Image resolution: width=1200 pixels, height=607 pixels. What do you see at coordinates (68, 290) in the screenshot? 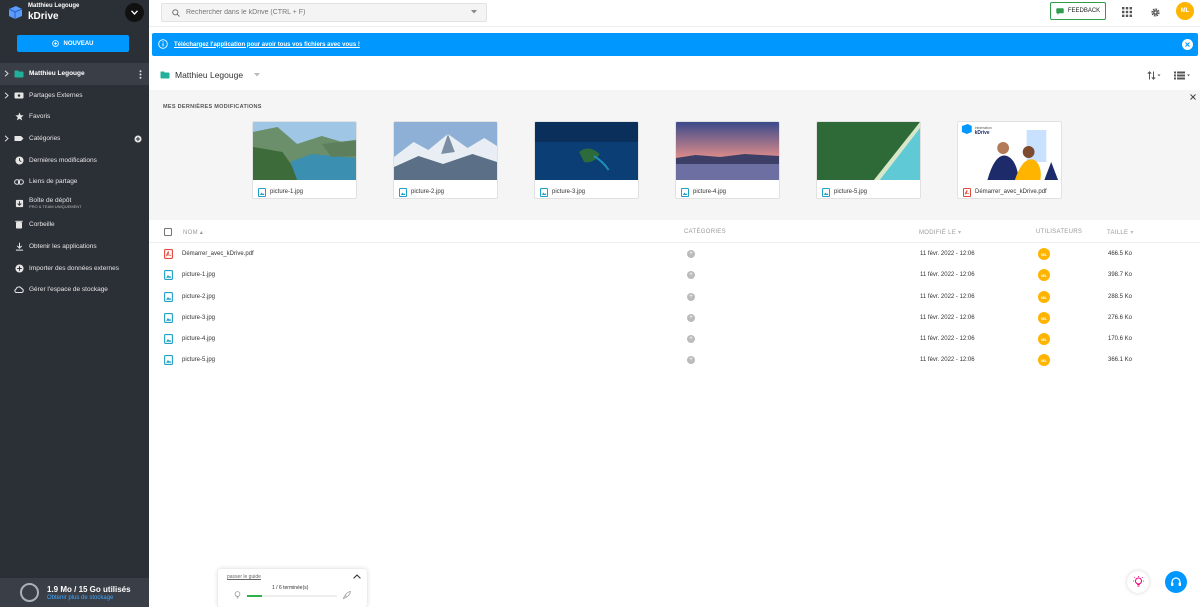
I see `sidebar-item-label: Gérer l'espace de stockage` at bounding box center [68, 290].